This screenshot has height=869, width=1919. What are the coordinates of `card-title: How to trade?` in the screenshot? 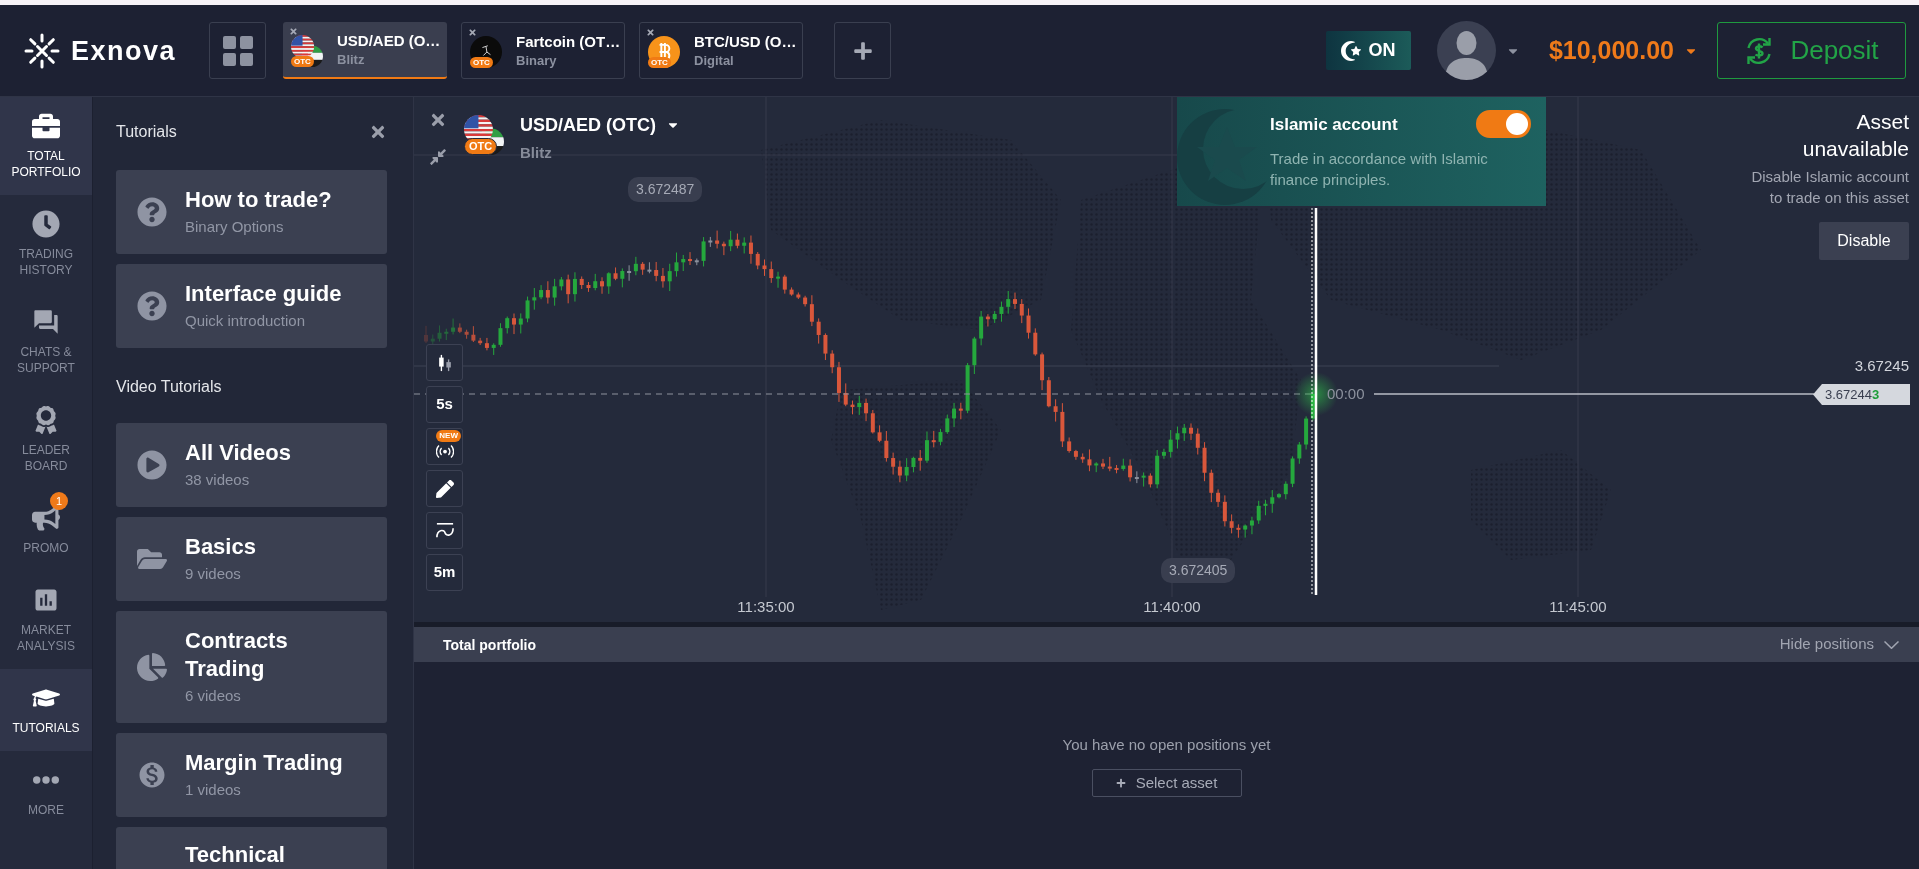 It's located at (258, 200).